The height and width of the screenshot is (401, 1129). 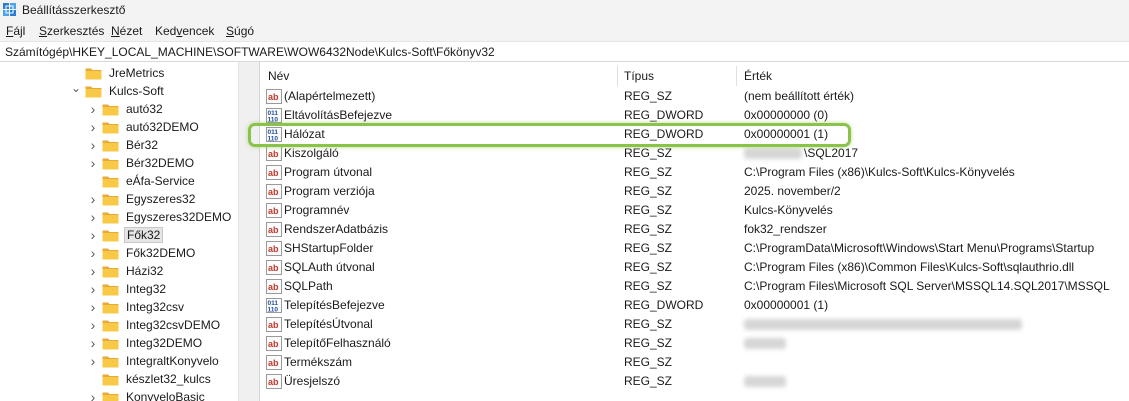 I want to click on menu-file: Fájl, so click(x=15, y=31).